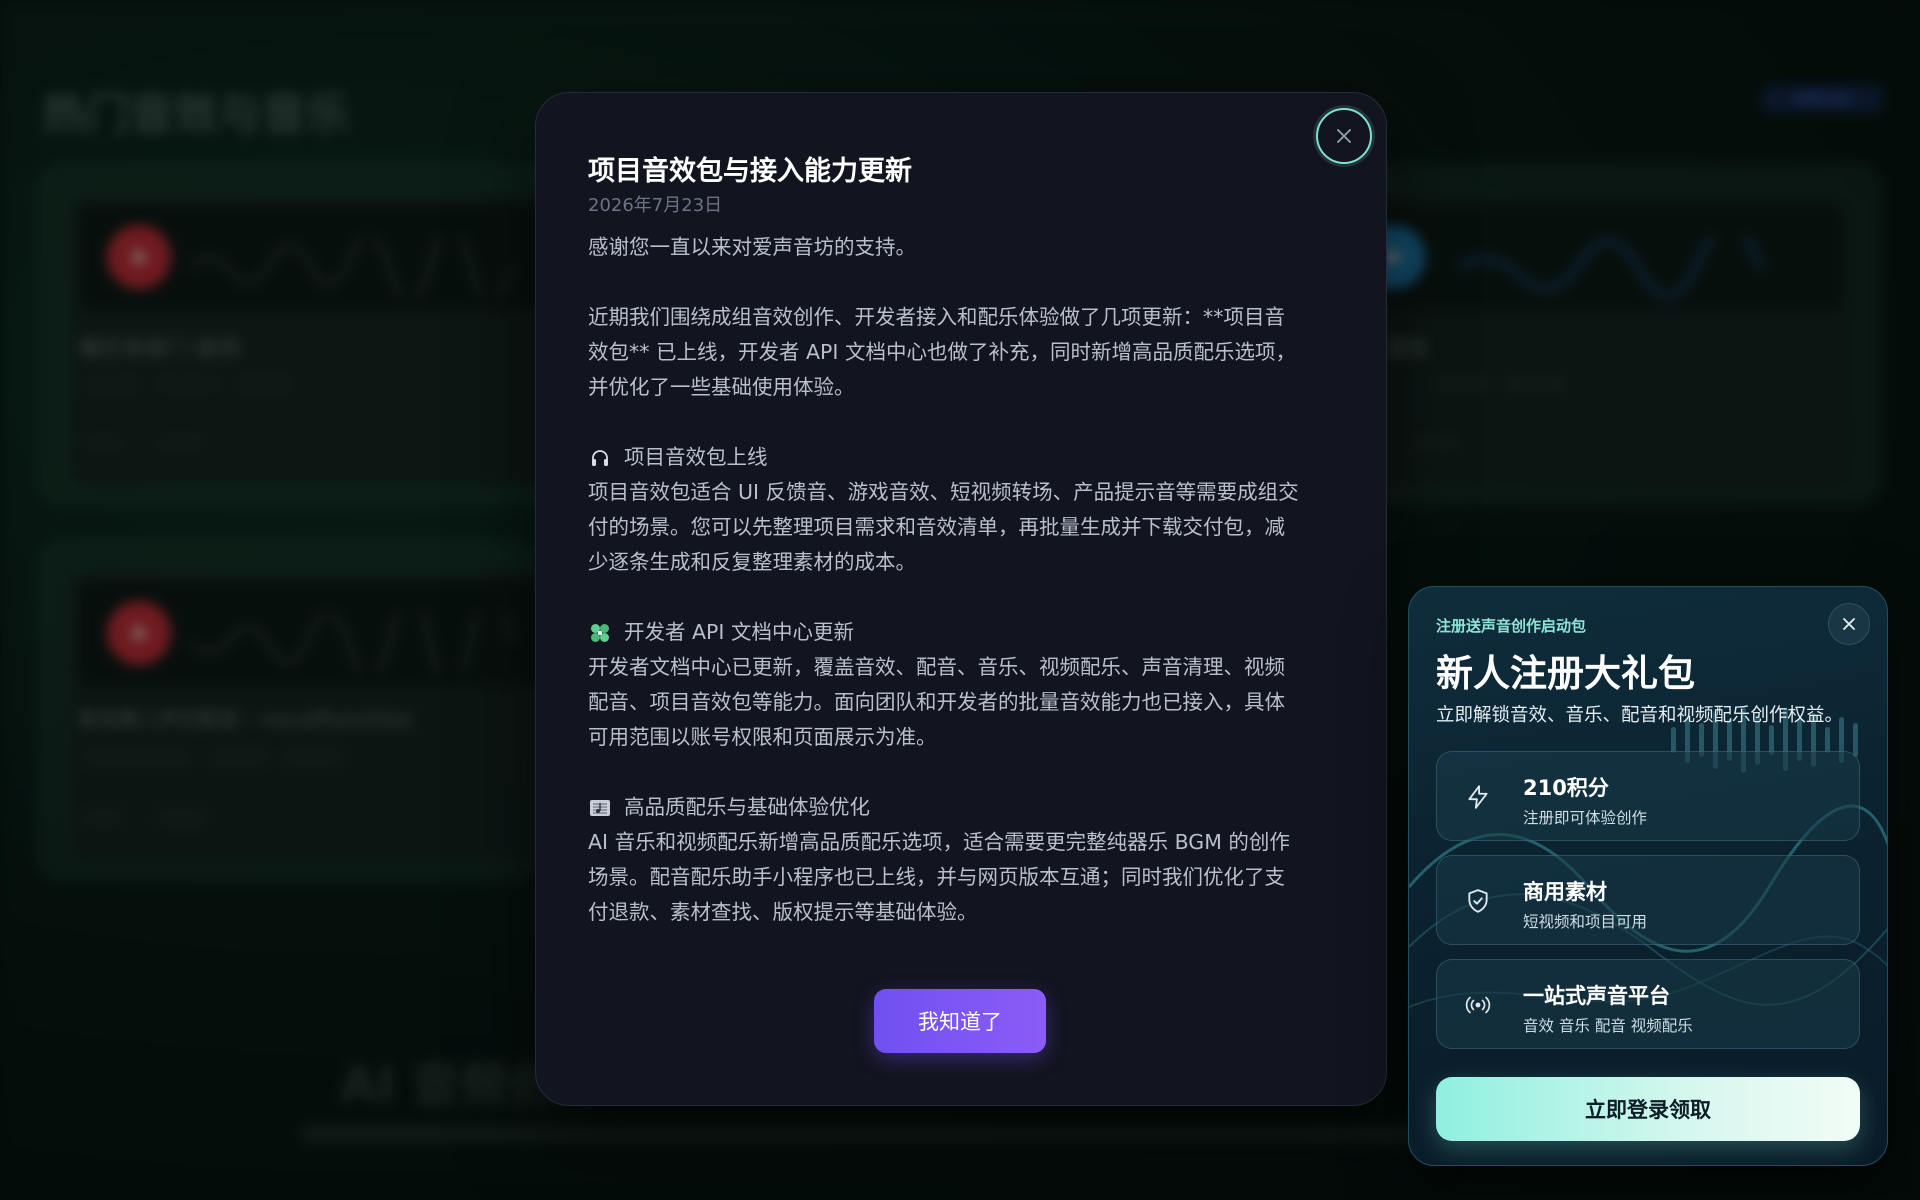 The image size is (1920, 1200). Describe the element at coordinates (1566, 788) in the screenshot. I see `benefit-title: 210积分` at that location.